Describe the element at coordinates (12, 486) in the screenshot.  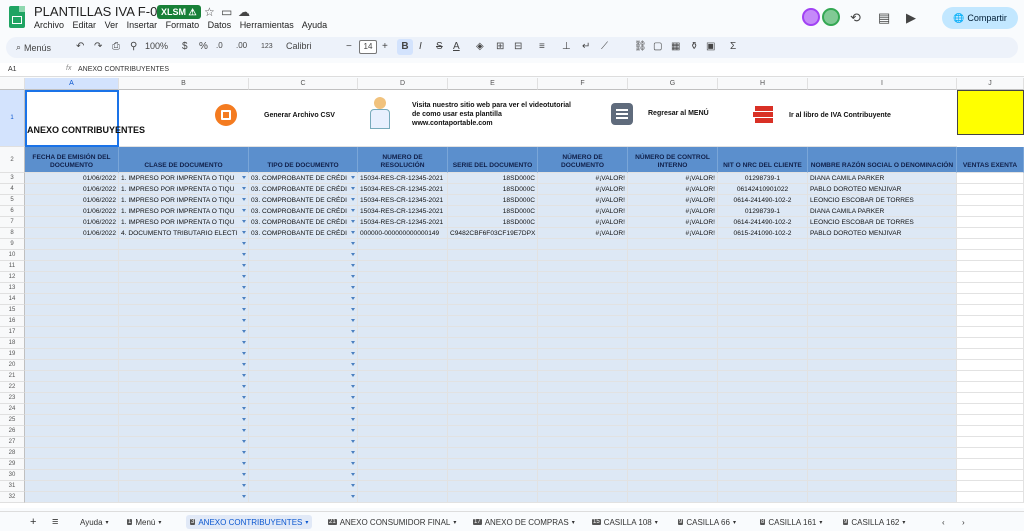
I see `row-header: 31` at that location.